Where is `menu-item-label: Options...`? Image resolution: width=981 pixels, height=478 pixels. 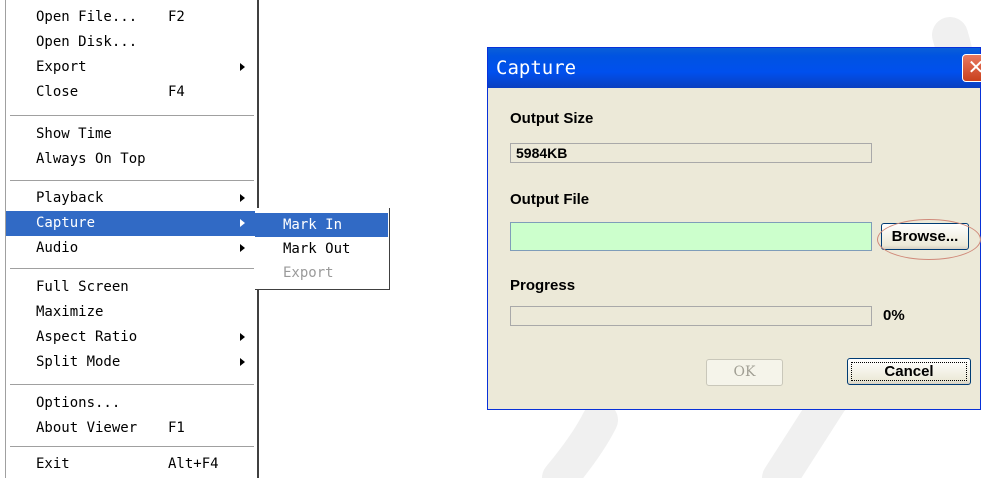
menu-item-label: Options... is located at coordinates (78, 403).